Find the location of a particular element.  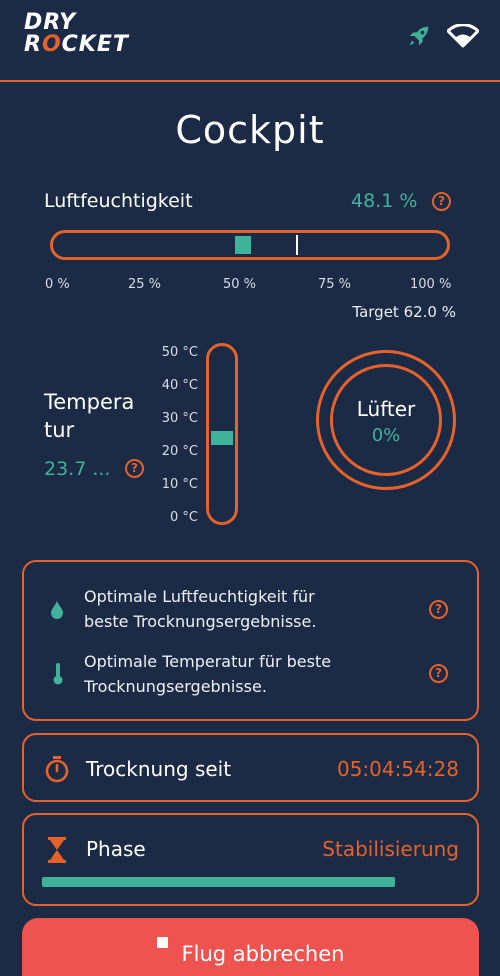

logo-line-1: DRY is located at coordinates (50, 22).